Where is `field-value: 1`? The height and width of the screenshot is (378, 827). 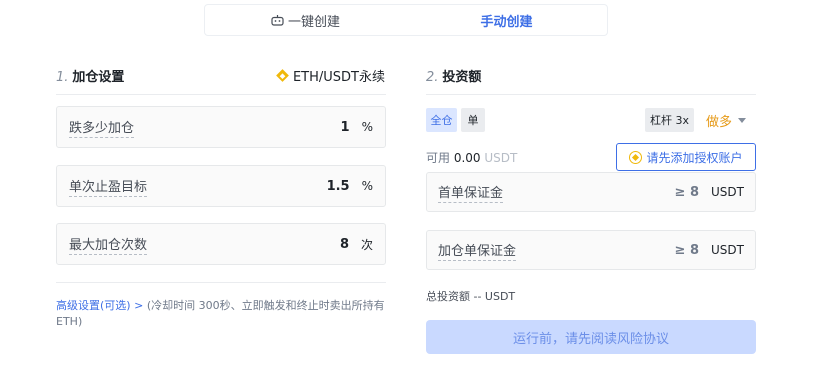
field-value: 1 is located at coordinates (345, 127).